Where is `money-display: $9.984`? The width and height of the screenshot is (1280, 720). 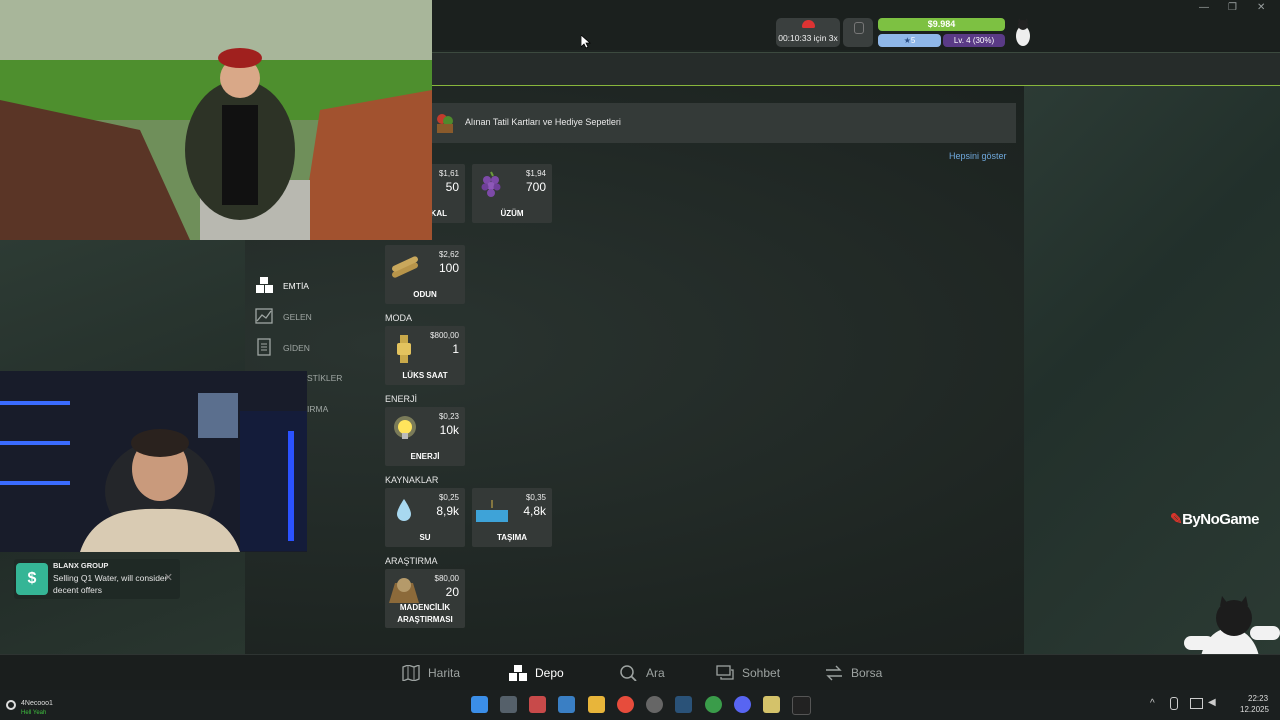 money-display: $9.984 is located at coordinates (941, 24).